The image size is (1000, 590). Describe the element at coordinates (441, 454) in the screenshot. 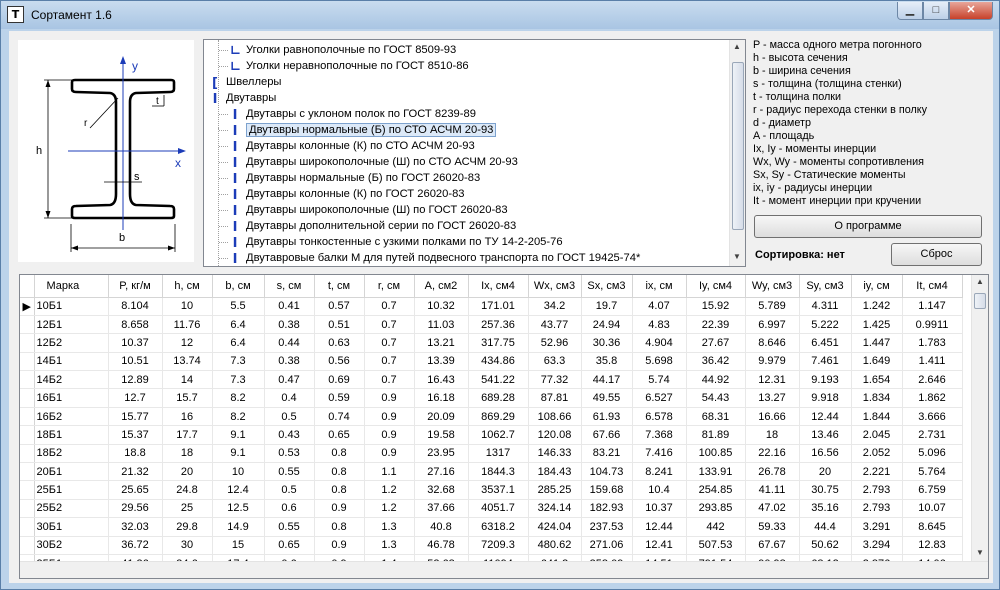

I see `table-cell: 23.95` at that location.